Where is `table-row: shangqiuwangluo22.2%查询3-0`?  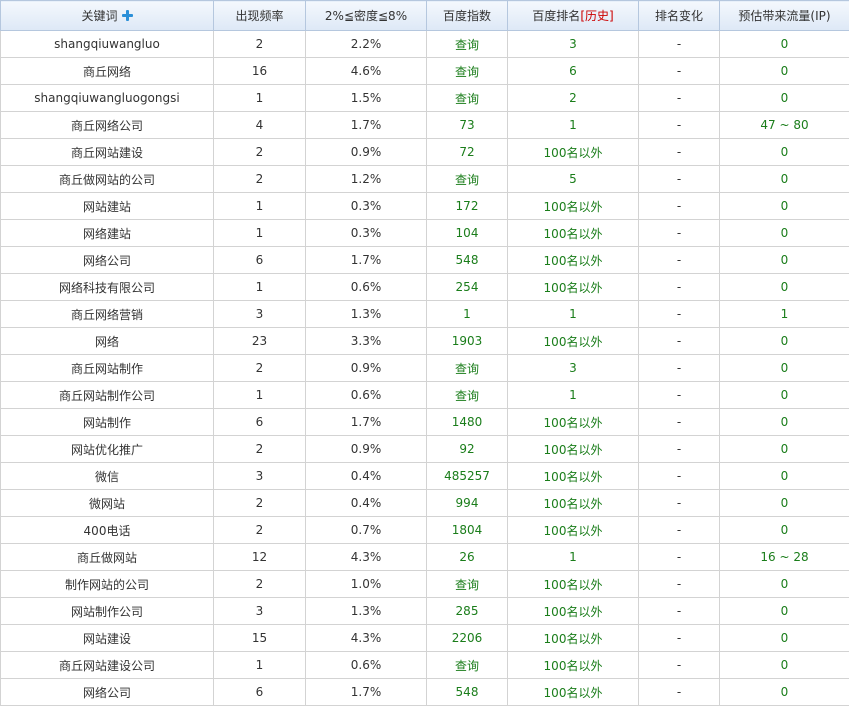 table-row: shangqiuwangluo22.2%查询3-0 is located at coordinates (425, 44).